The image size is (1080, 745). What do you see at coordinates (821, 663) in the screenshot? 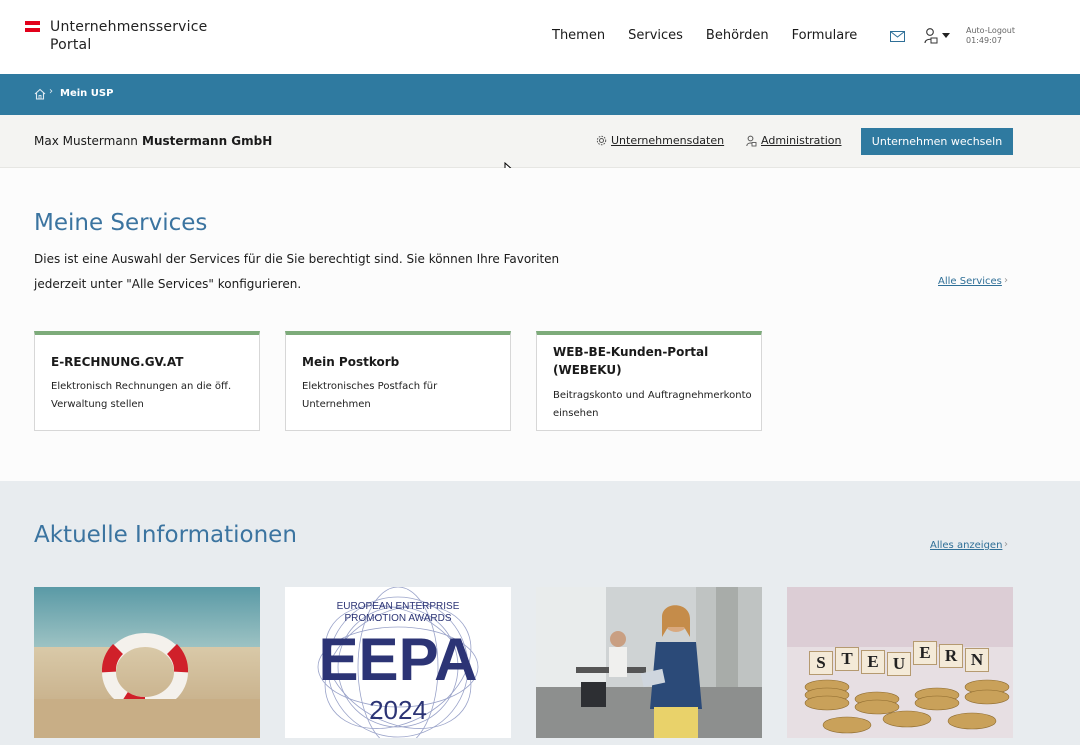
I see `dice-letter: S` at bounding box center [821, 663].